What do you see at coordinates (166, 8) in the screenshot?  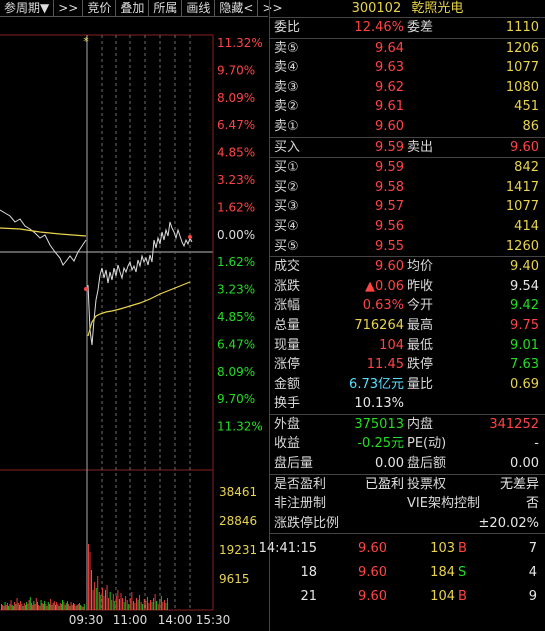 I see `sector-button: 所属` at bounding box center [166, 8].